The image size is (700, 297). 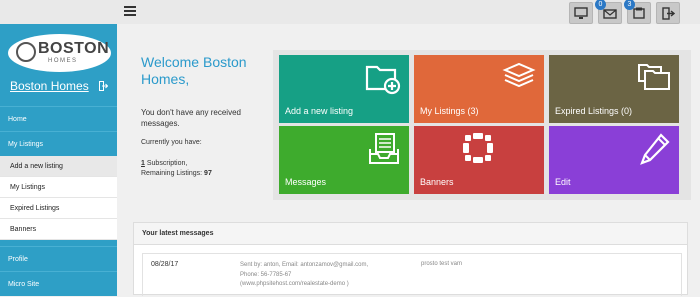 I want to click on message-subject: prosto test vam, so click(x=442, y=264).